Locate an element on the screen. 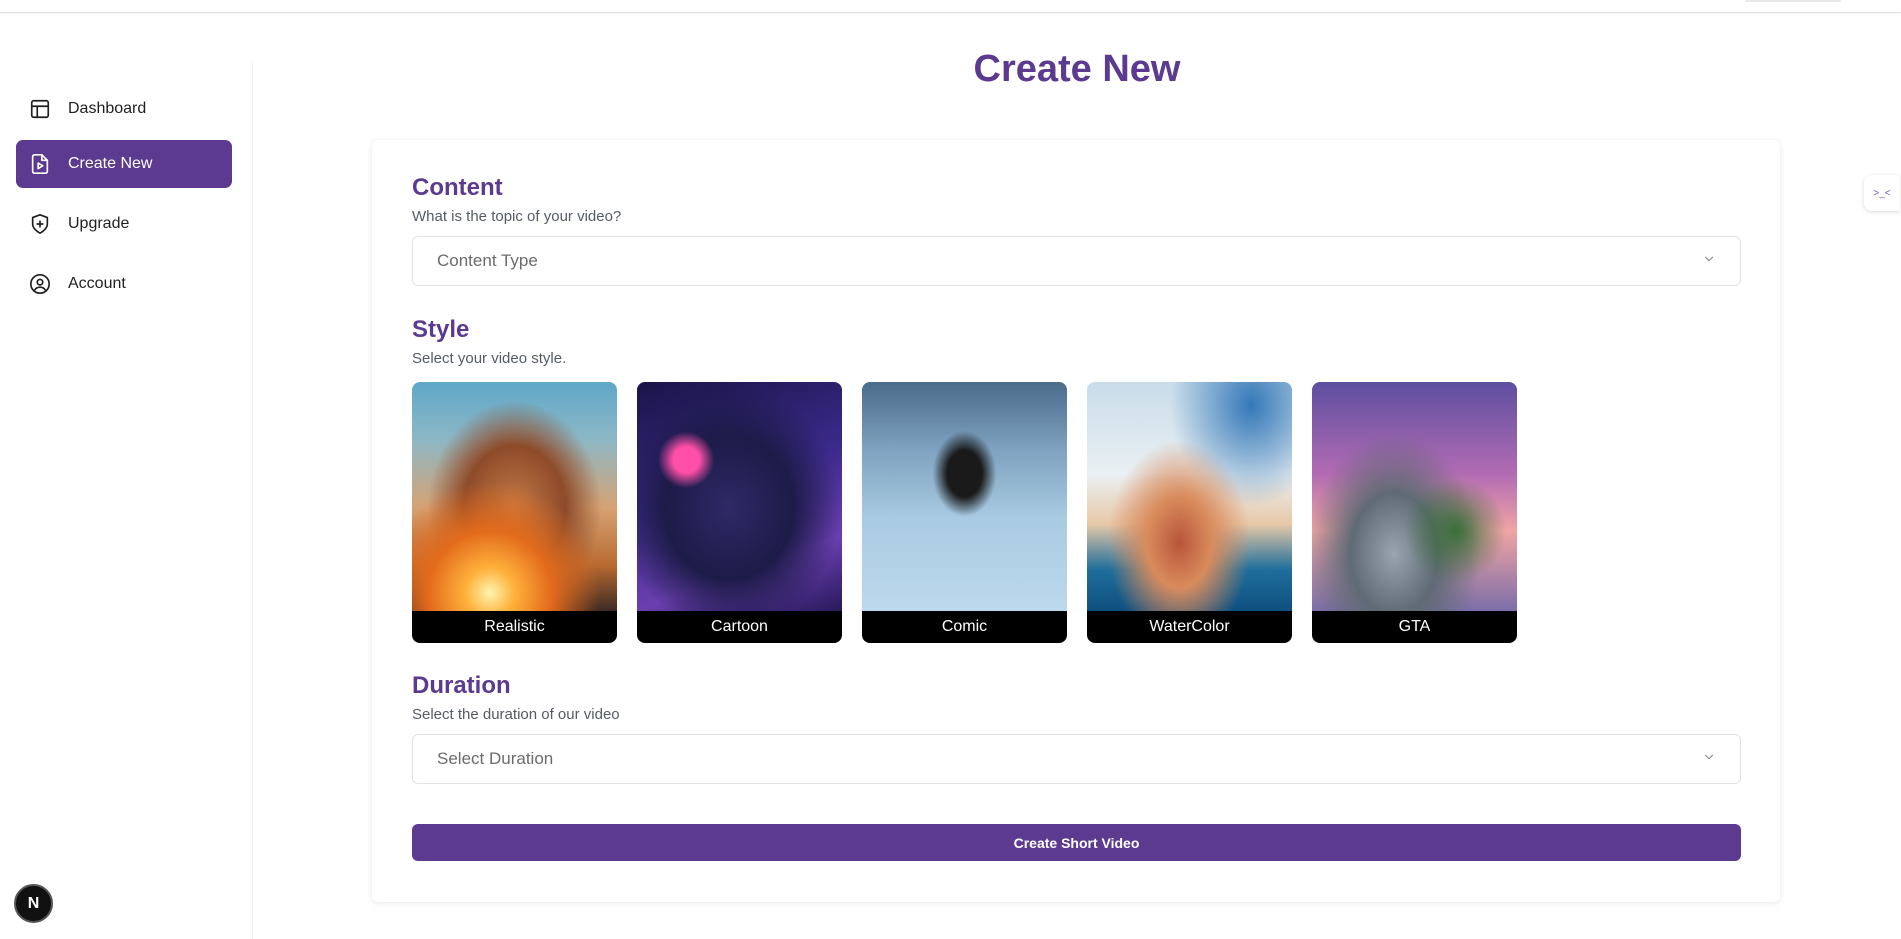 The width and height of the screenshot is (1901, 939). create-short-video-button: Create Short Video is located at coordinates (1076, 842).